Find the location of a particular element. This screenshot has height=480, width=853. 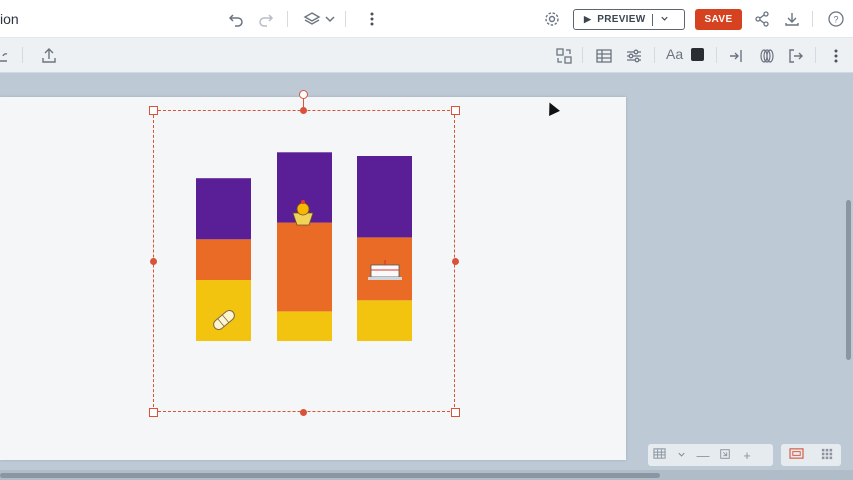

zoom-controls: — + is located at coordinates (710, 455).